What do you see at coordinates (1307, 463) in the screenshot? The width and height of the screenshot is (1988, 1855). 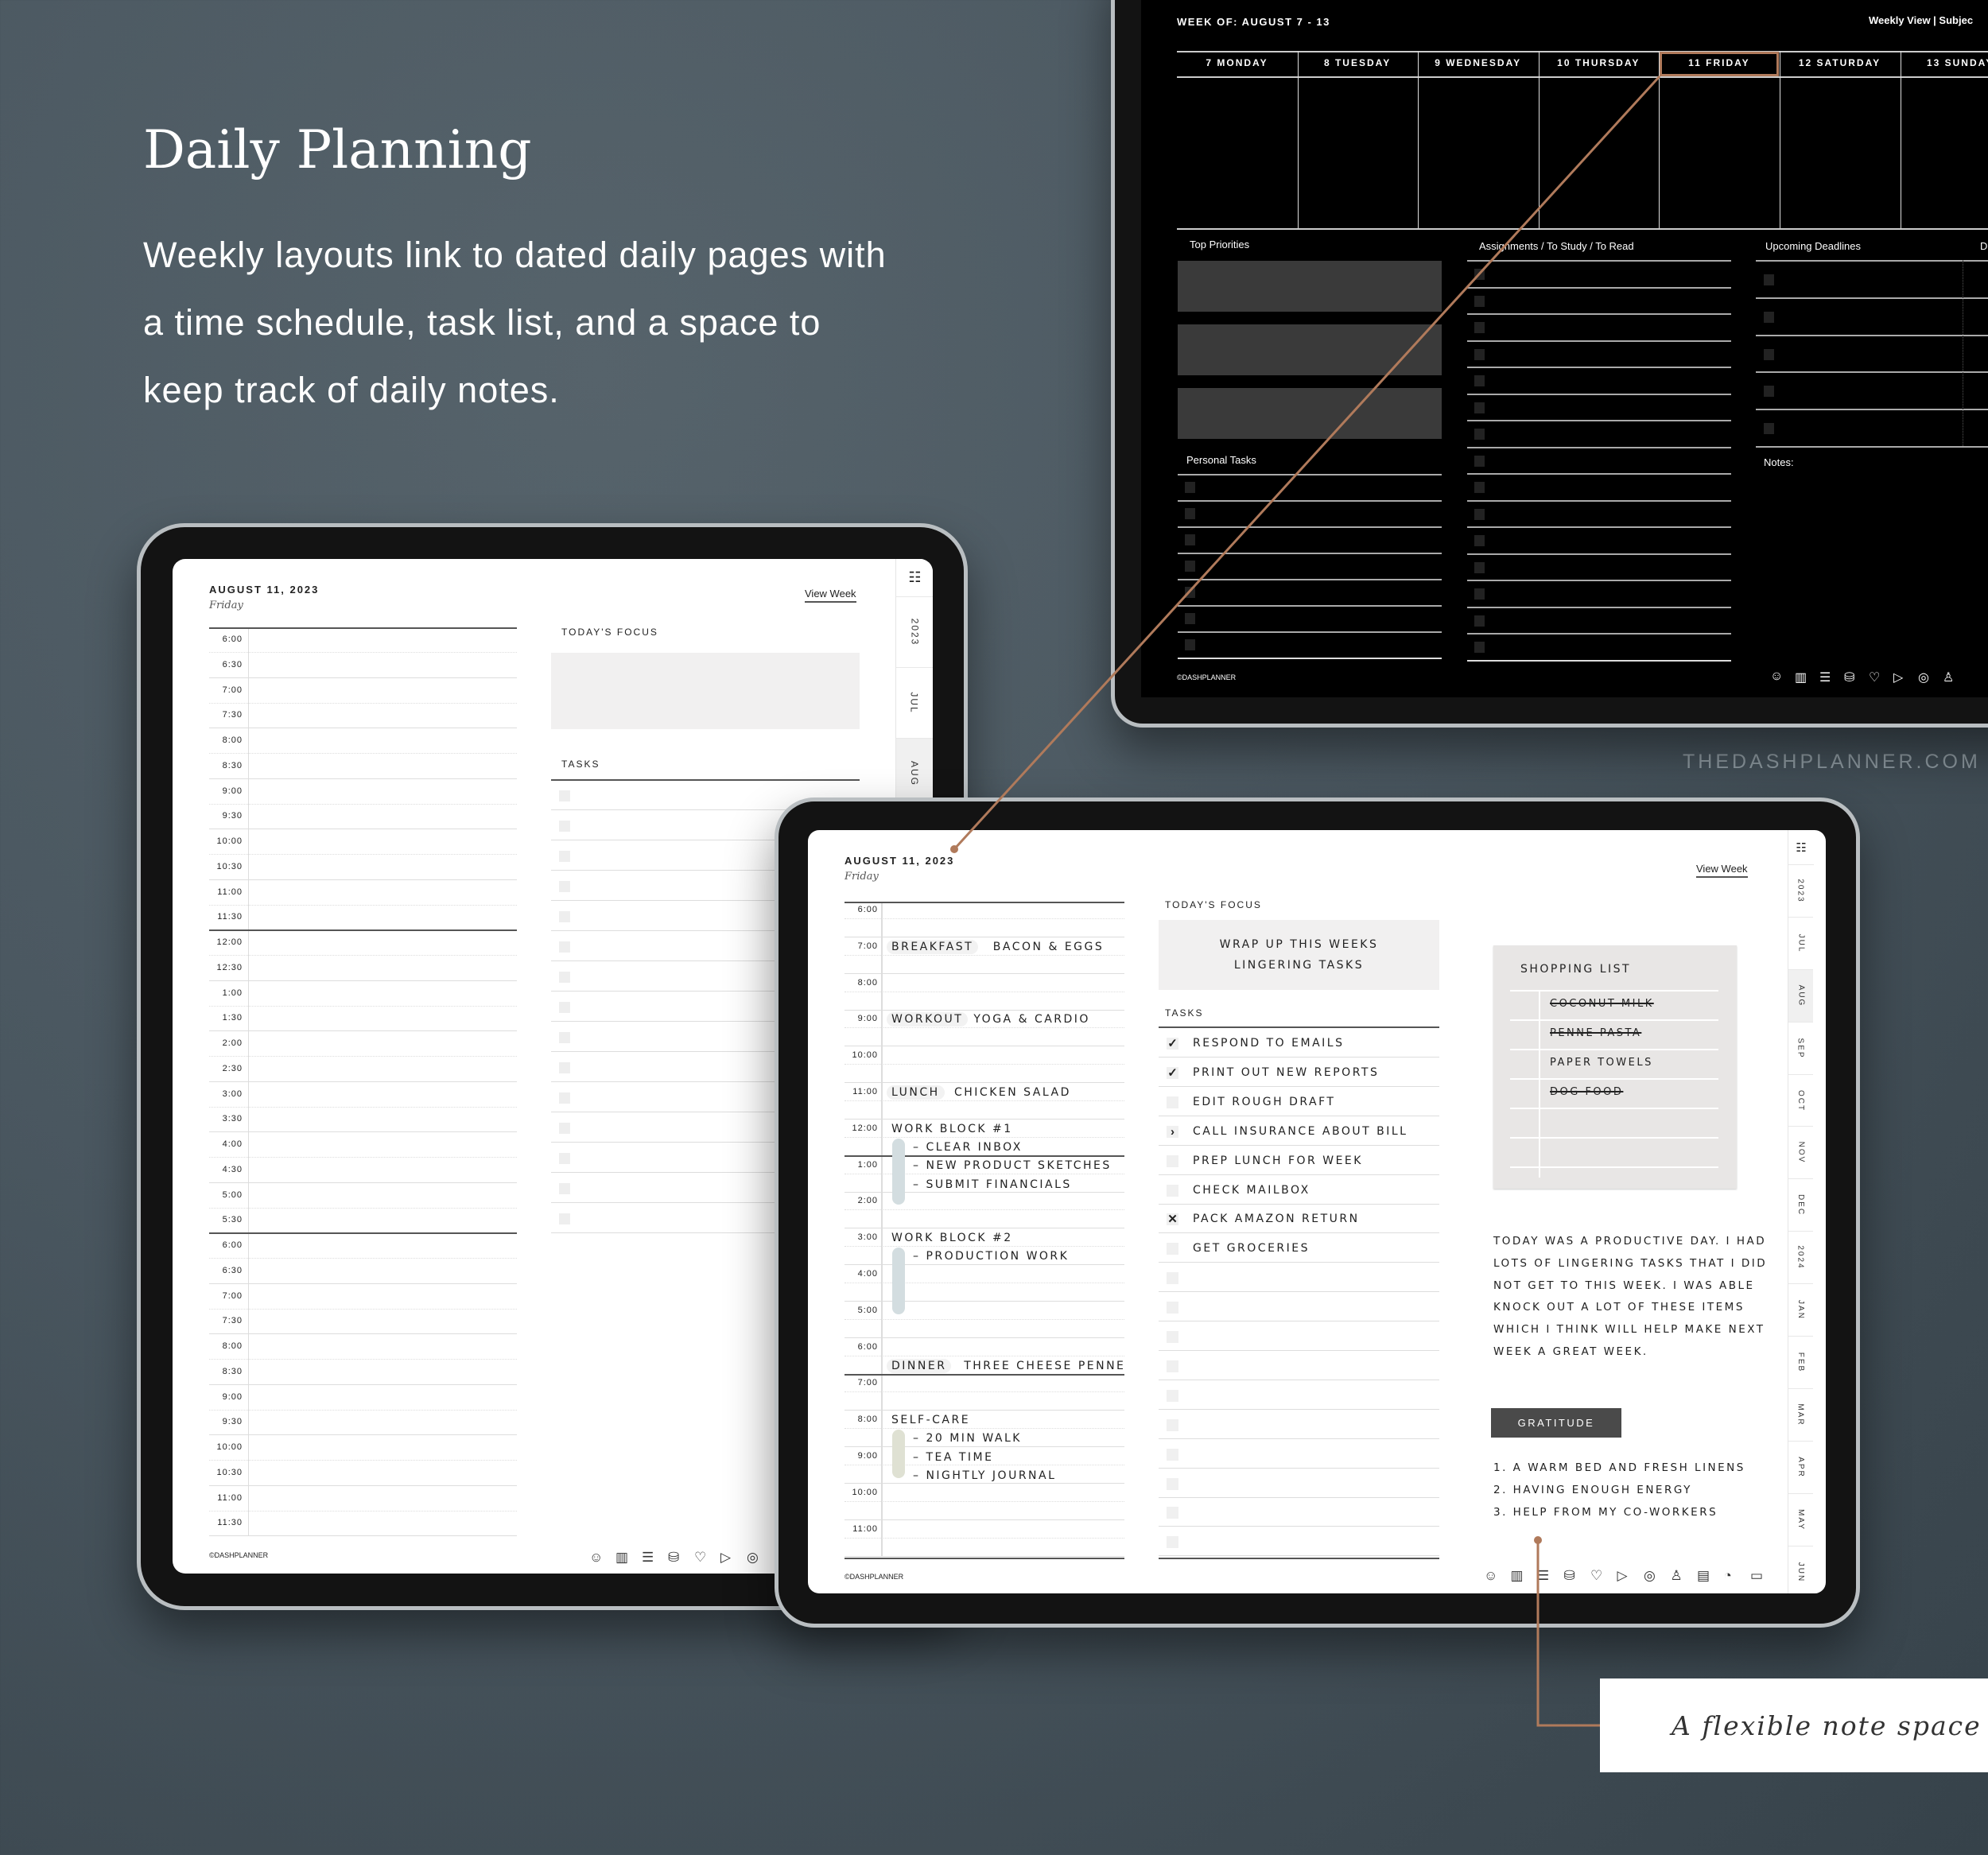 I see `connector-weekly-daily` at bounding box center [1307, 463].